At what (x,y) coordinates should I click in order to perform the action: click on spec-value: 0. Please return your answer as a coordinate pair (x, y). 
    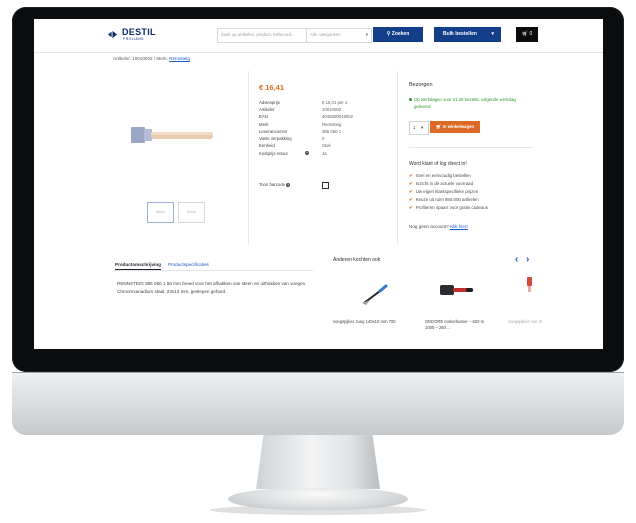
    Looking at the image, I should click on (323, 138).